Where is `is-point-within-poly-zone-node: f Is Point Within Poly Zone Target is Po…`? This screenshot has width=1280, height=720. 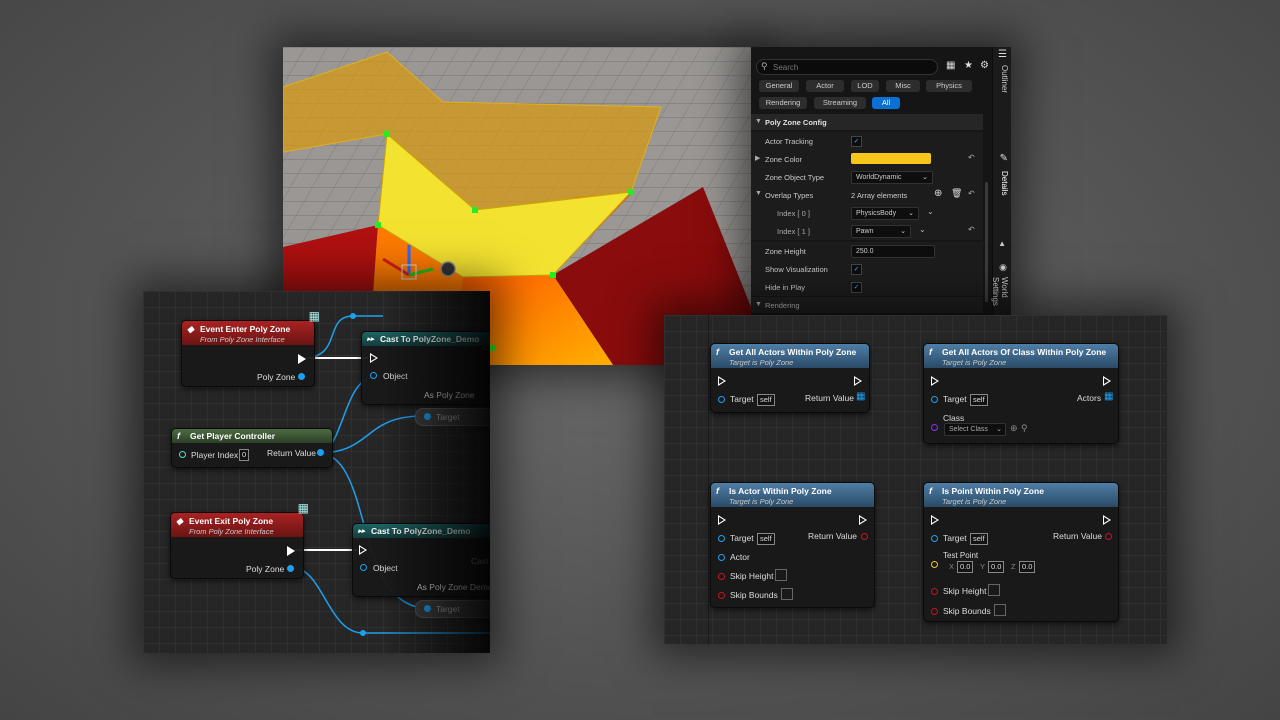
is-point-within-poly-zone-node: f Is Point Within Poly Zone Target is Po… is located at coordinates (1021, 552).